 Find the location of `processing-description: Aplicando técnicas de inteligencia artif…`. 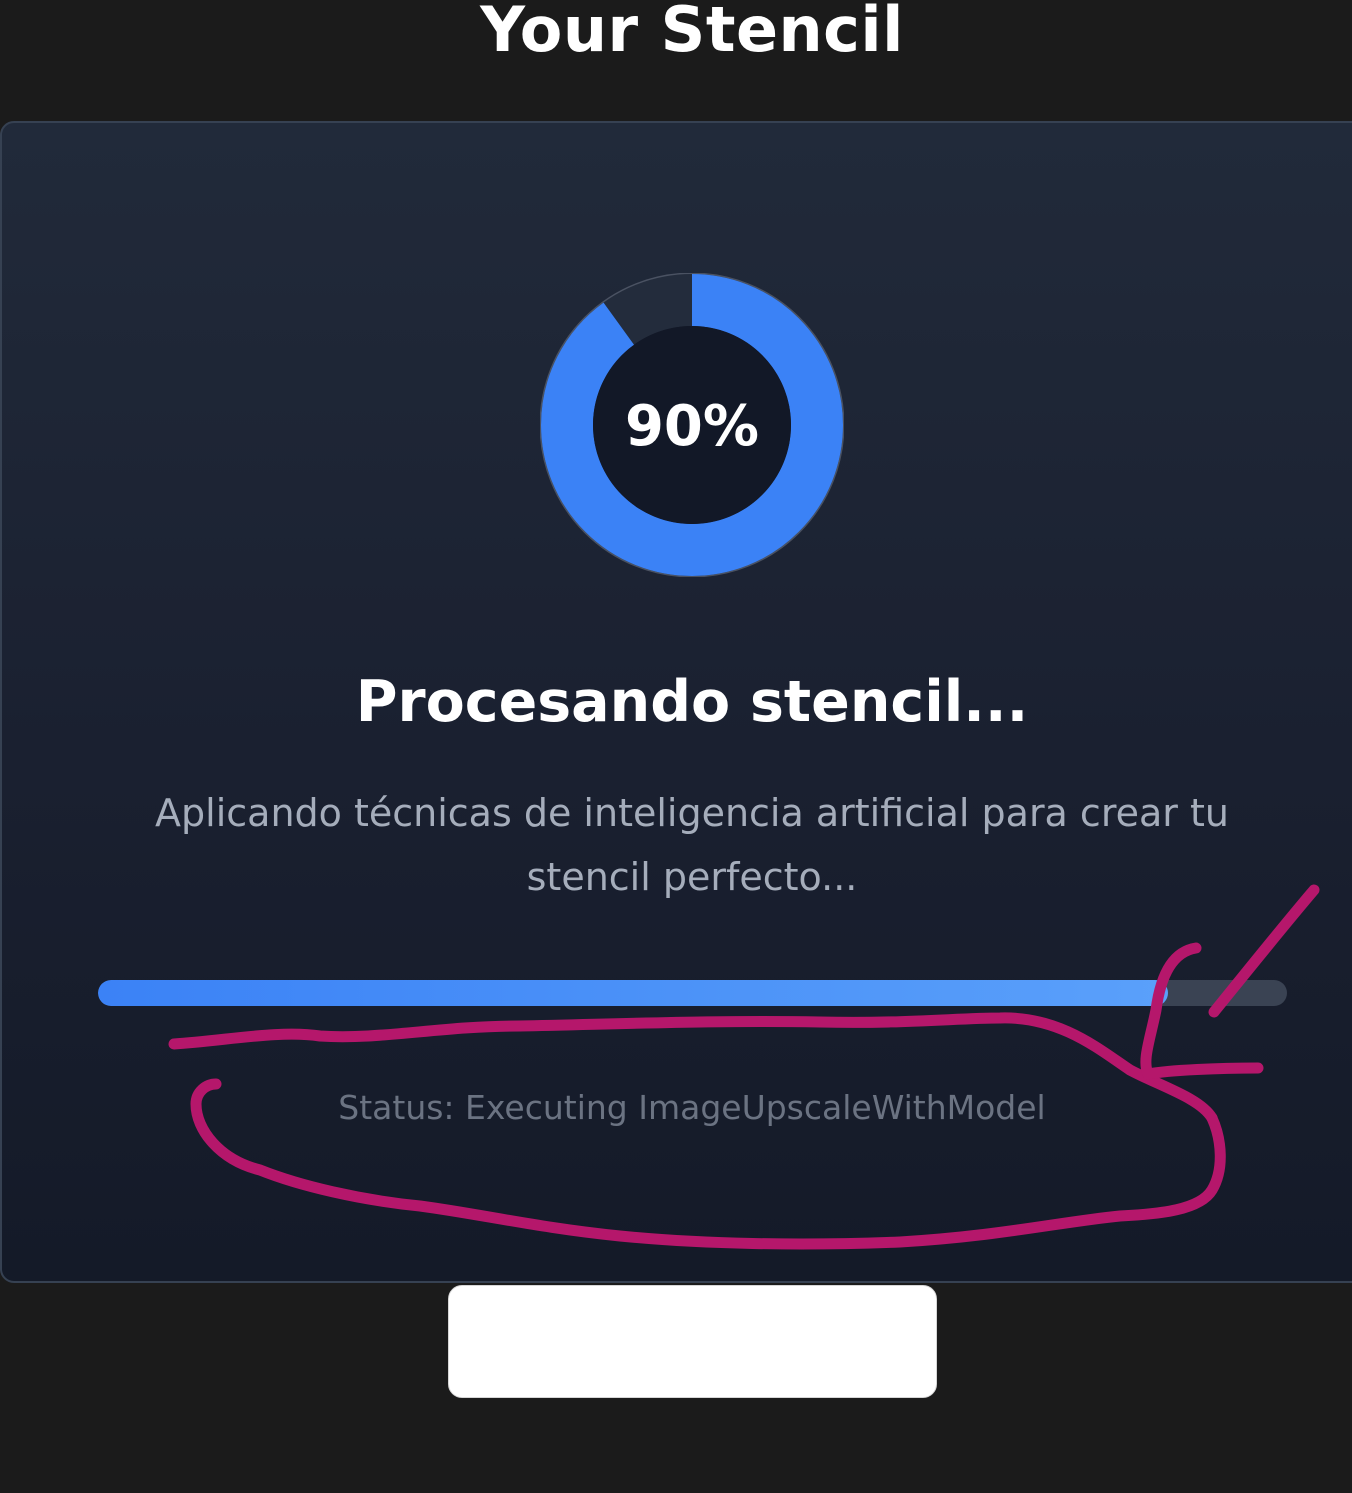

processing-description: Aplicando técnicas de inteligencia artif… is located at coordinates (692, 845).